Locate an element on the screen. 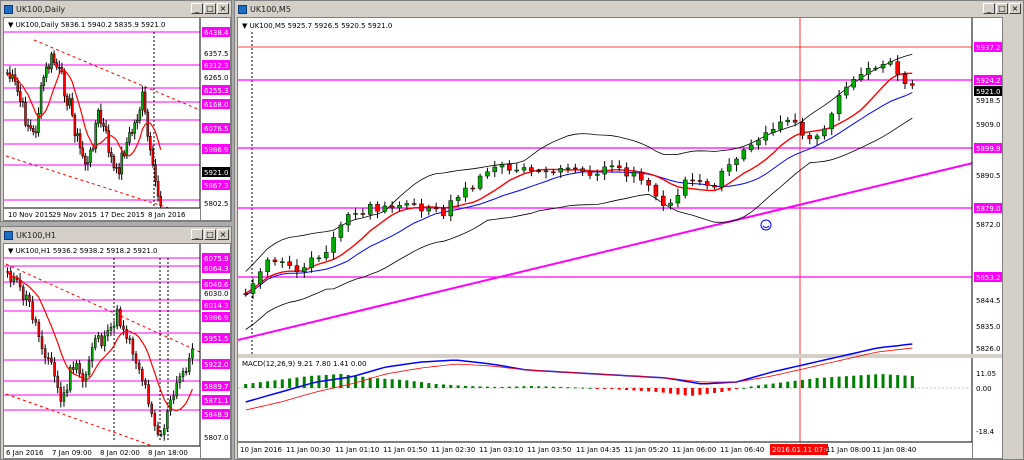  moving-average is located at coordinates (99, 341).